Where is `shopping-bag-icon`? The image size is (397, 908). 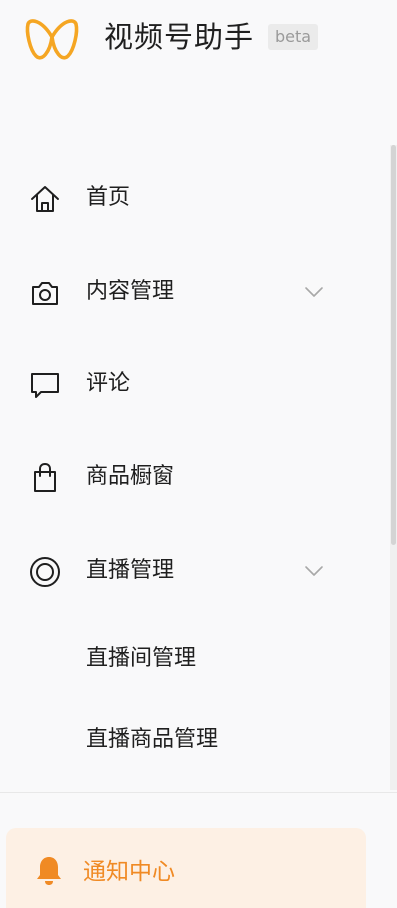 shopping-bag-icon is located at coordinates (45, 477).